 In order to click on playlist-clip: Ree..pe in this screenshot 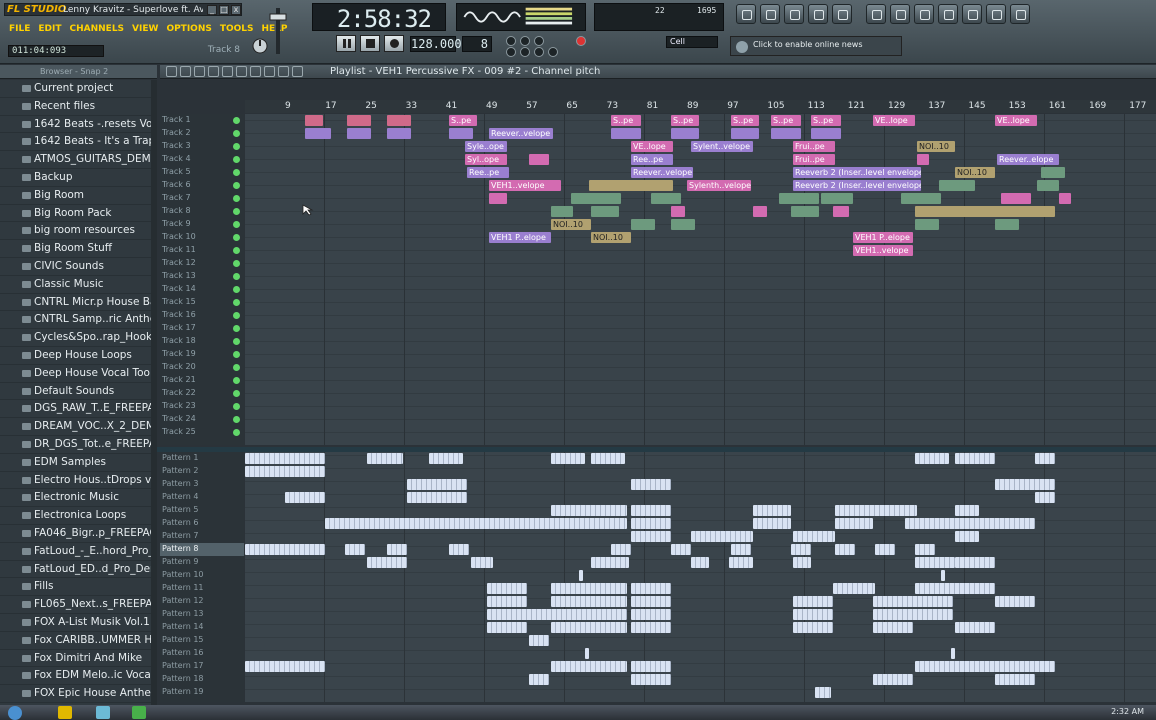, I will do `click(488, 172)`.